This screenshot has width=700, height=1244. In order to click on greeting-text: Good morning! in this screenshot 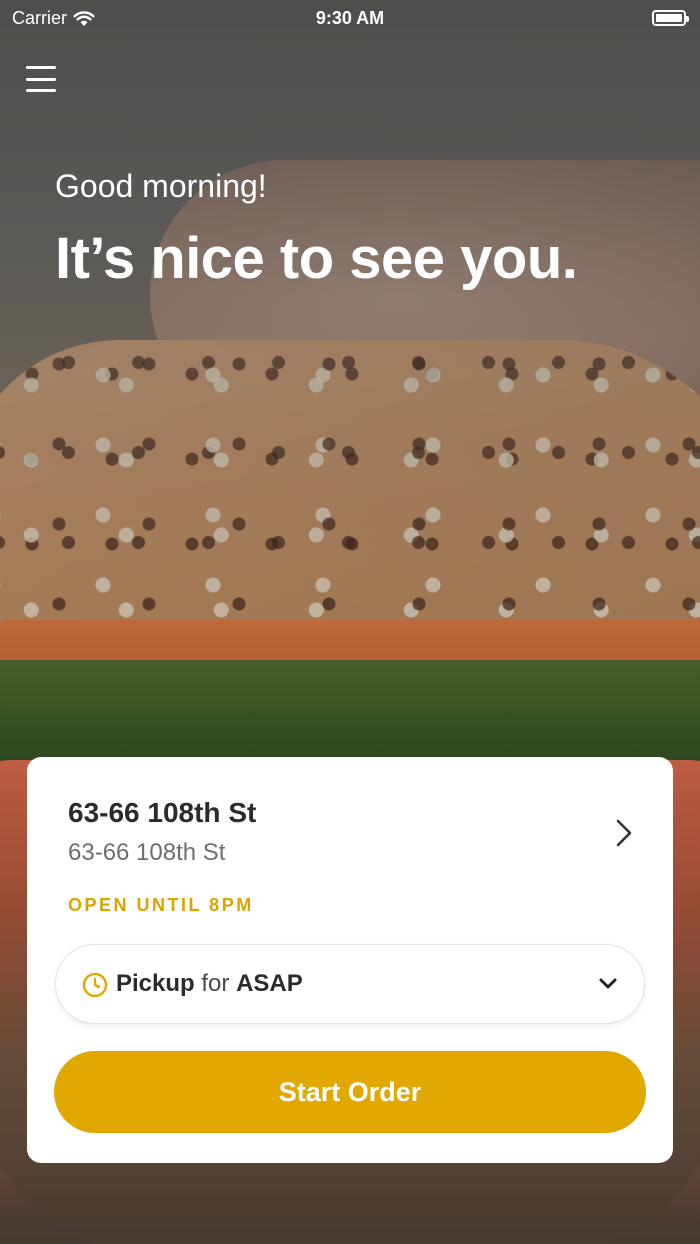, I will do `click(161, 186)`.